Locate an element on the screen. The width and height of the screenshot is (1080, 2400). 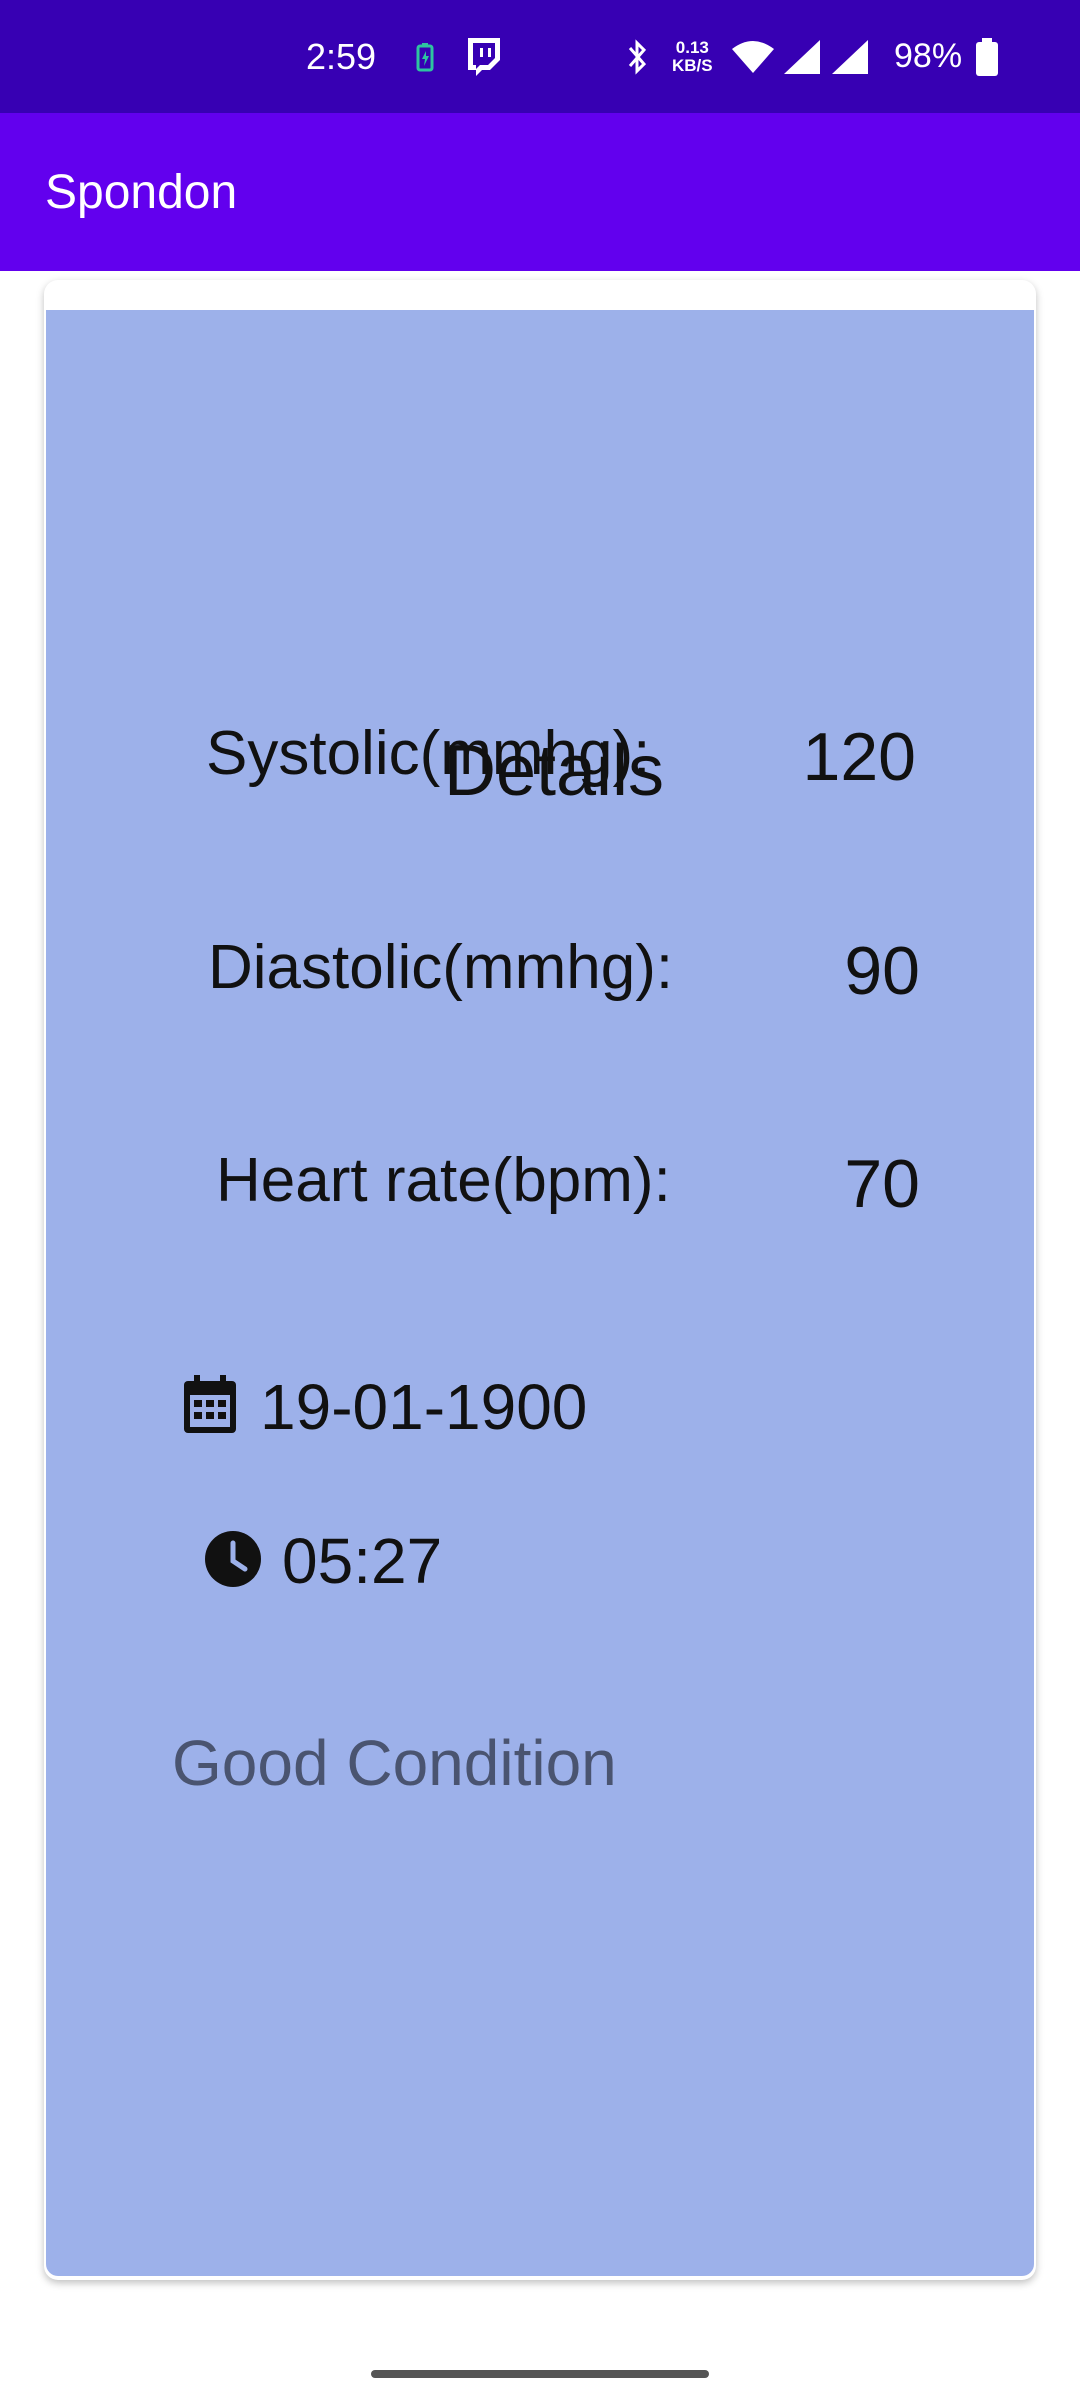
battery-percent: 98% is located at coordinates (928, 56).